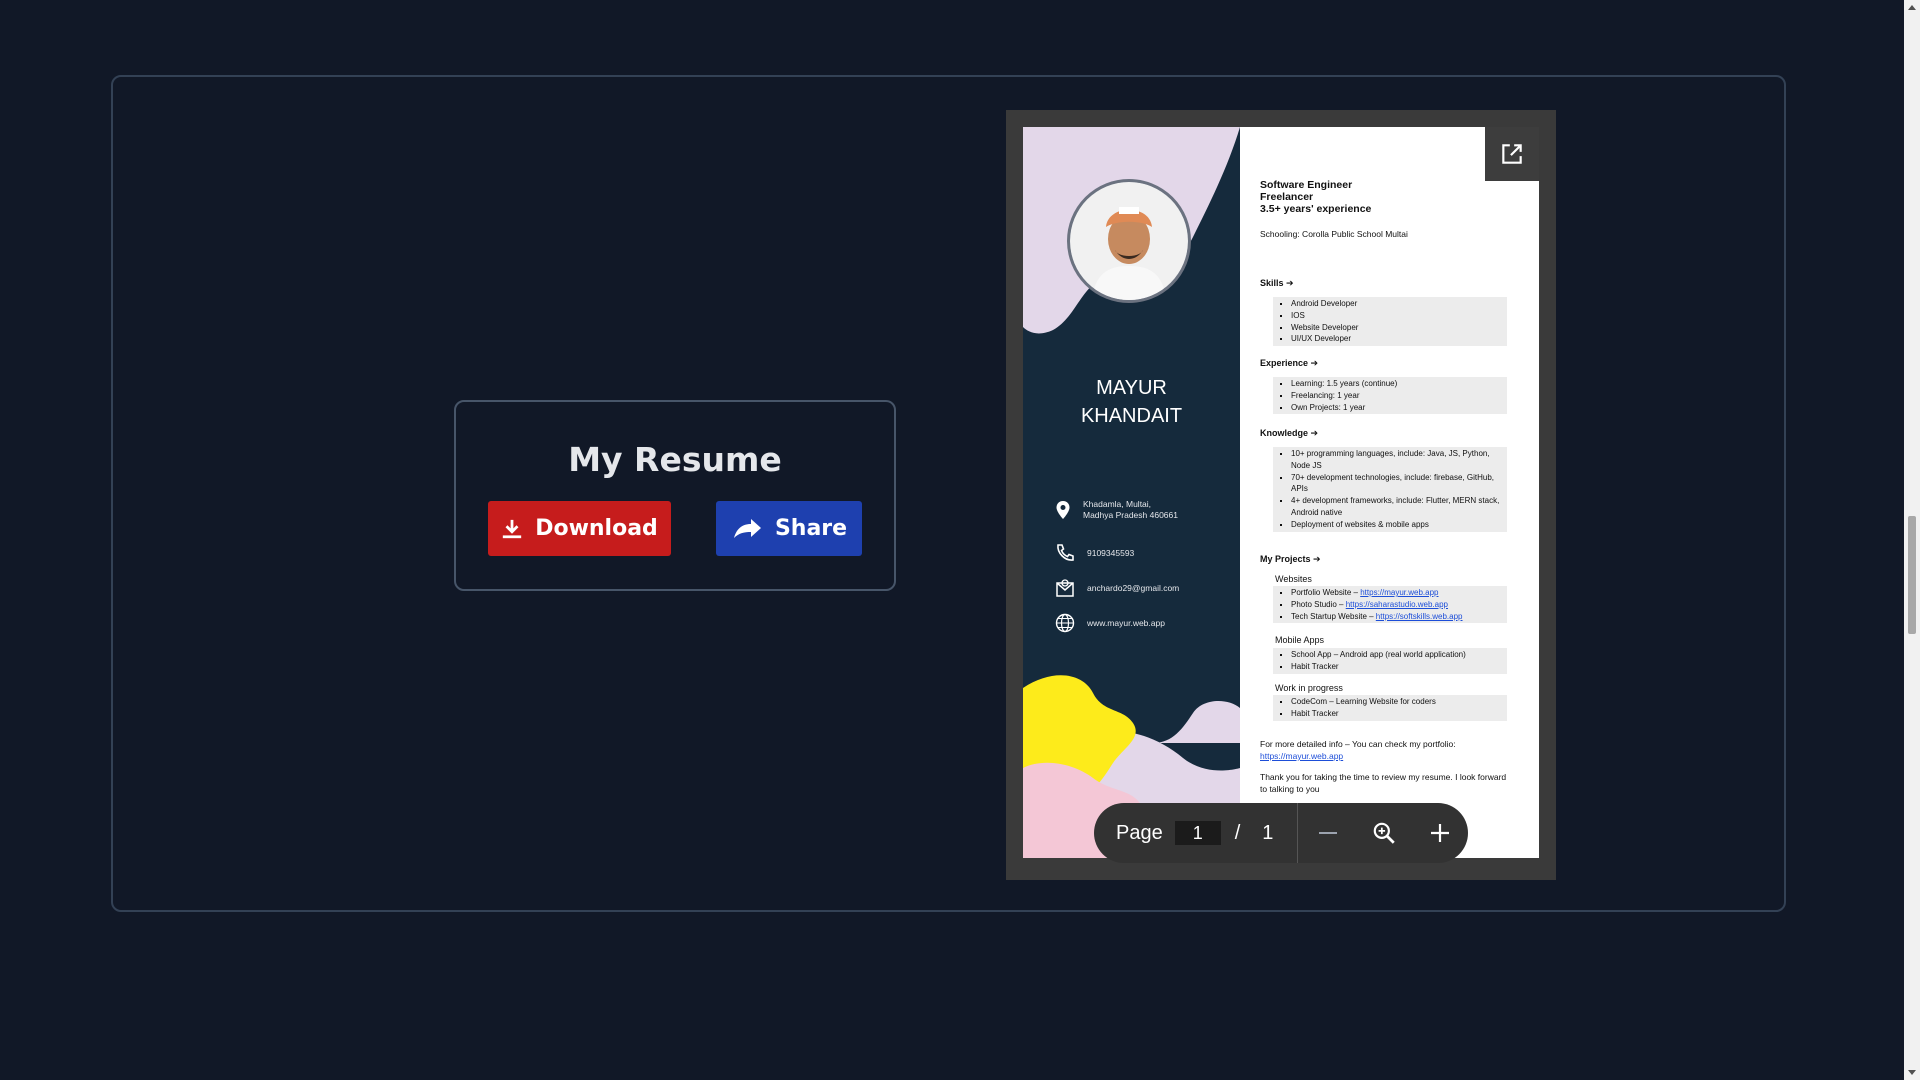 This screenshot has width=1920, height=1080. I want to click on list-item: Own Projects: 1 year, so click(1399, 408).